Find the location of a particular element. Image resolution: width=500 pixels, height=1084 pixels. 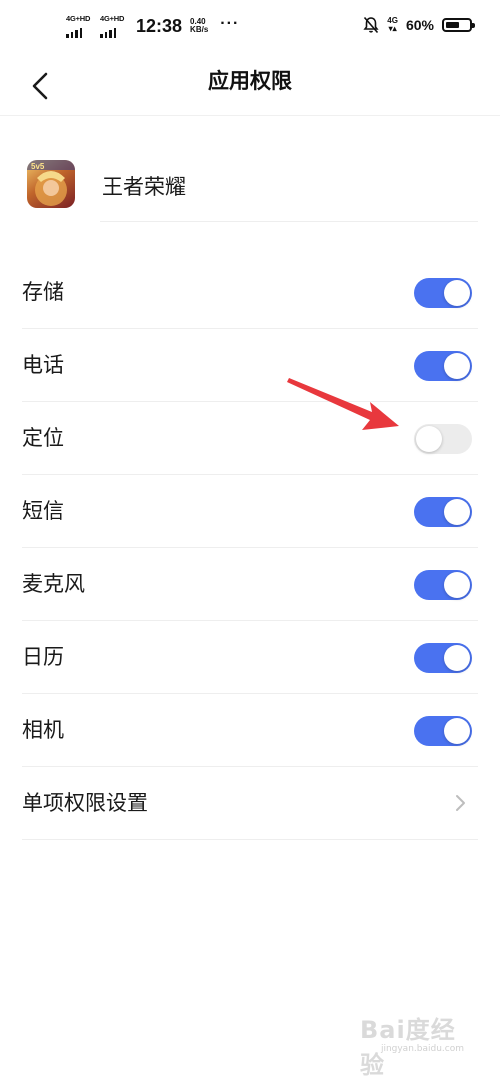

sms-toggle is located at coordinates (443, 512).